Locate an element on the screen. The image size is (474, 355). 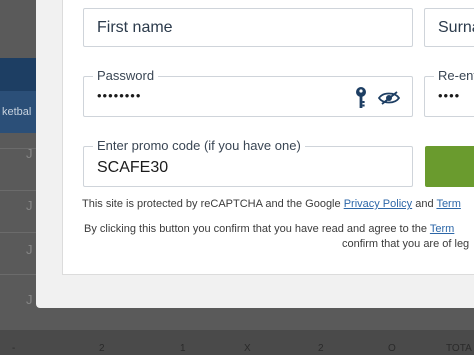
background-col: TOTA is located at coordinates (459, 348).